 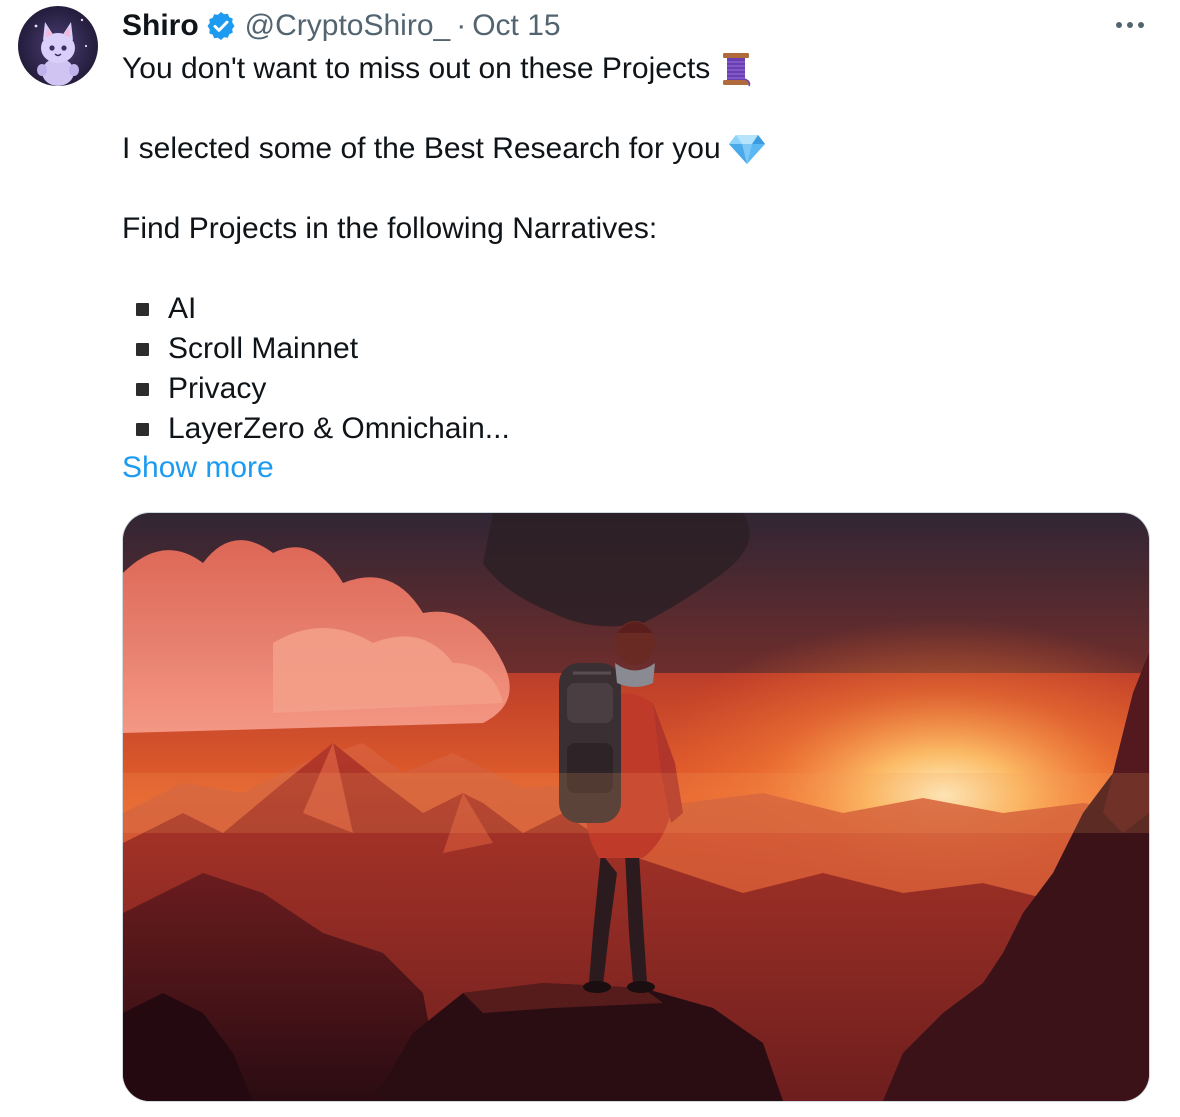 I want to click on list-item: AI, so click(x=444, y=309).